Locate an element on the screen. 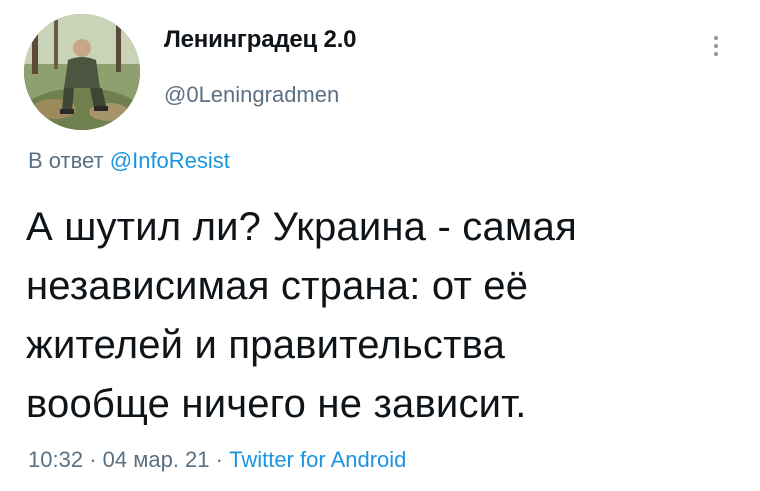 The height and width of the screenshot is (491, 760). avatar-photo is located at coordinates (82, 72).